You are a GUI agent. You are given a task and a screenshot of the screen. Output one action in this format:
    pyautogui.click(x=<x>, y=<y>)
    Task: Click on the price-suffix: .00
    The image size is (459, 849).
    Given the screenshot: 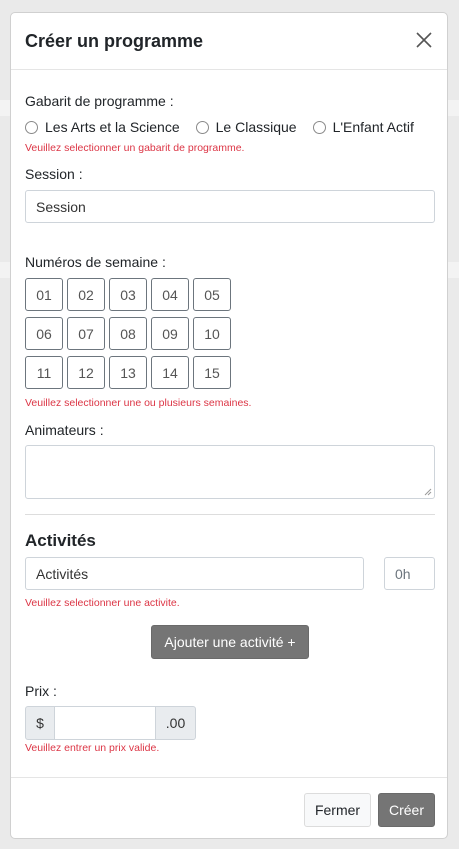 What is the action you would take?
    pyautogui.click(x=175, y=723)
    